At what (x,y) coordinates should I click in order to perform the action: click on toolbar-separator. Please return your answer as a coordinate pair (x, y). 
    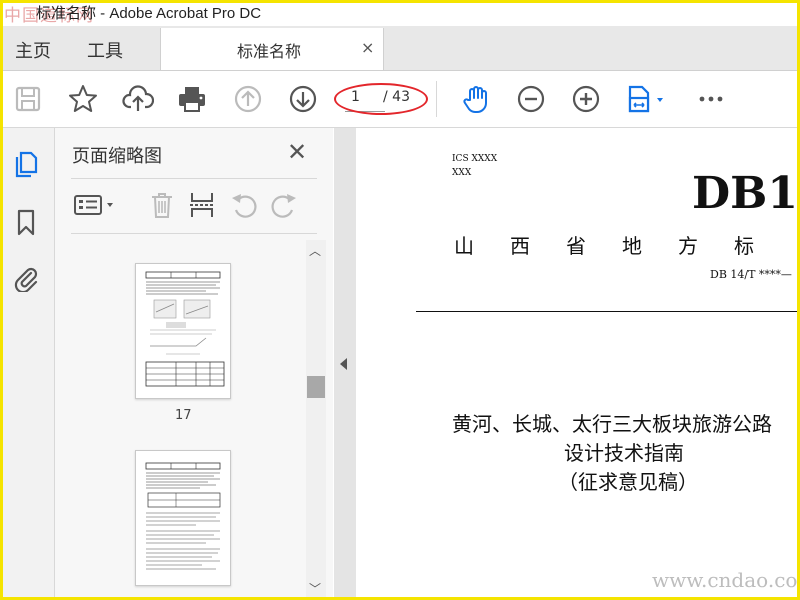
    Looking at the image, I should click on (436, 99).